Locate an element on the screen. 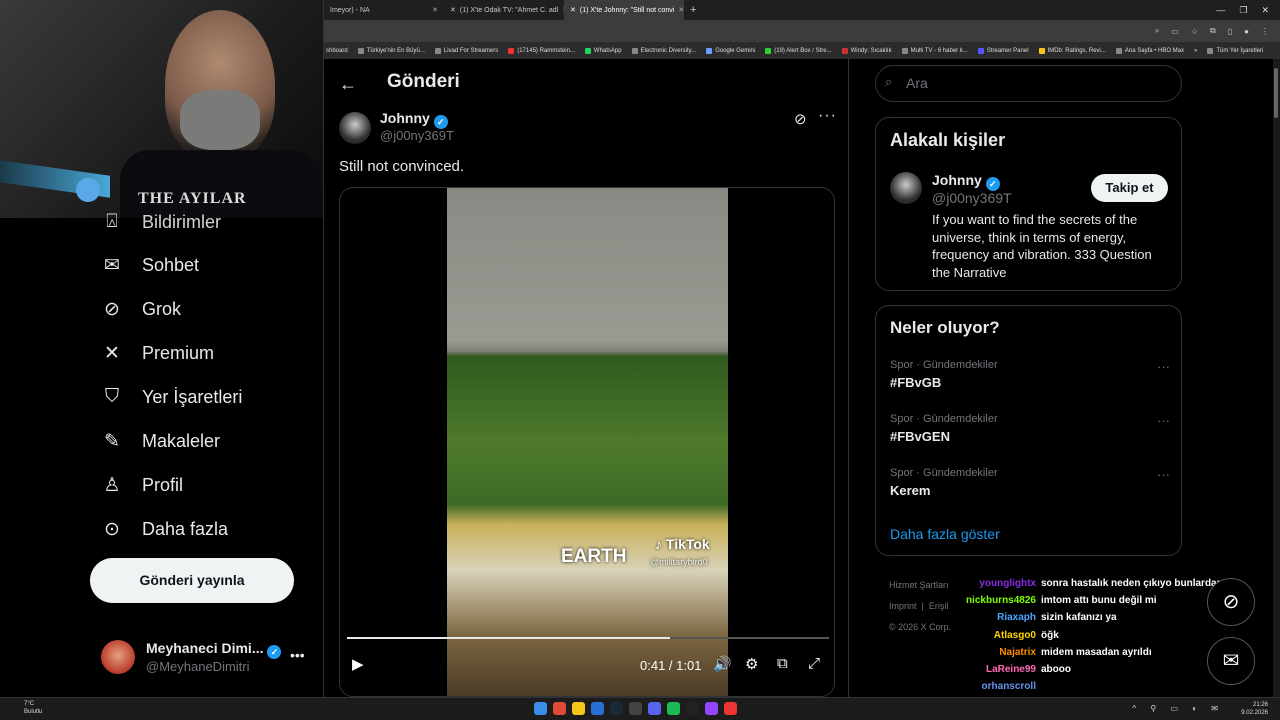 The height and width of the screenshot is (720, 1280). clock: 21:26 9.02.2026 is located at coordinates (1254, 709).